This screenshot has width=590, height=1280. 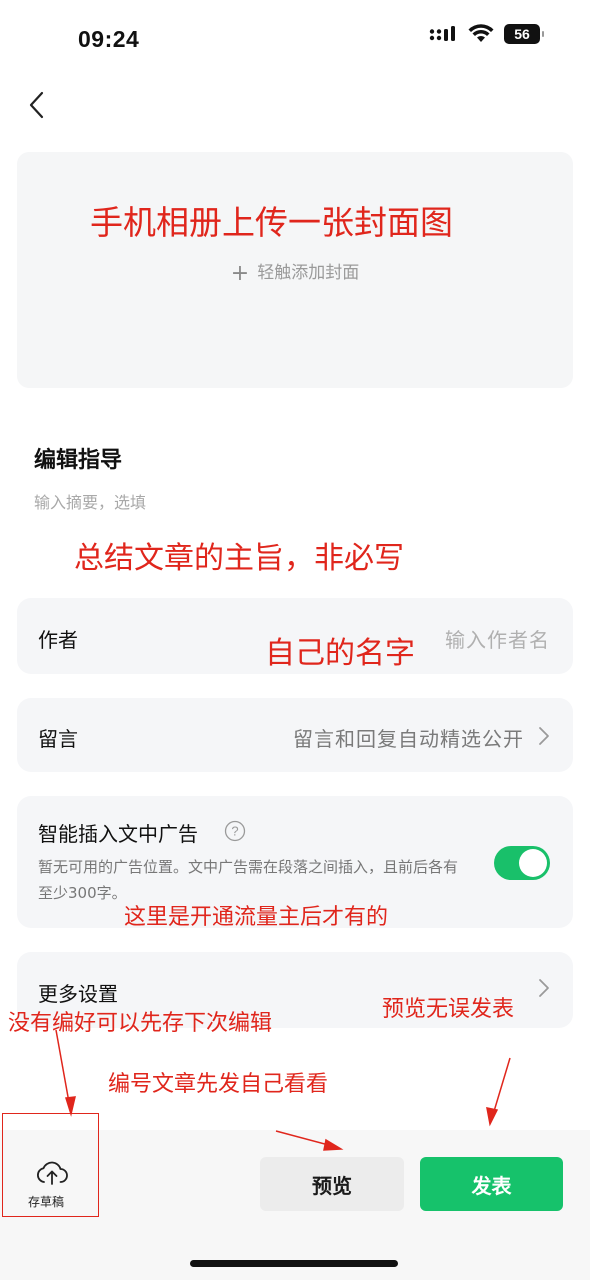 I want to click on comment-value: 留言和回复自动精选公开, so click(x=408, y=739).